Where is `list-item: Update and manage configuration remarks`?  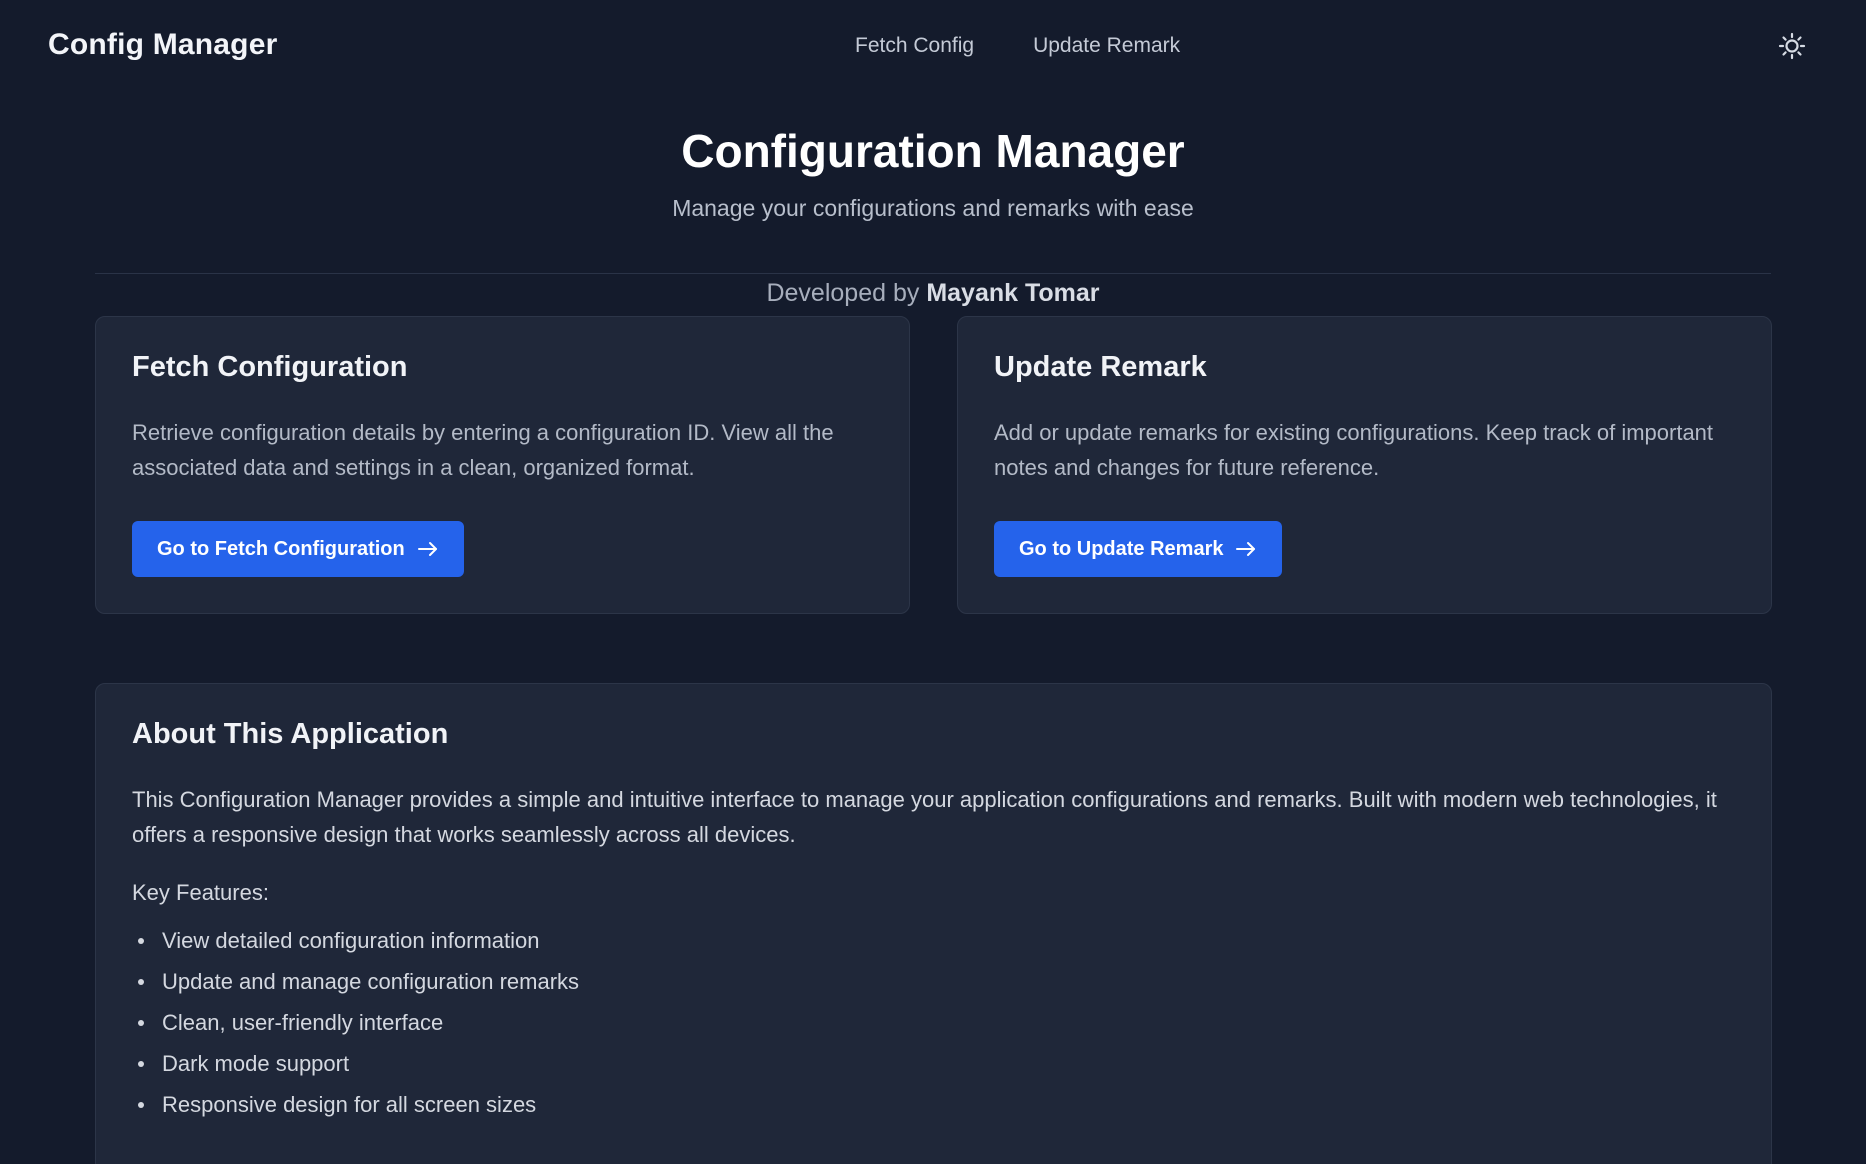
list-item: Update and manage configuration remarks is located at coordinates (355, 984).